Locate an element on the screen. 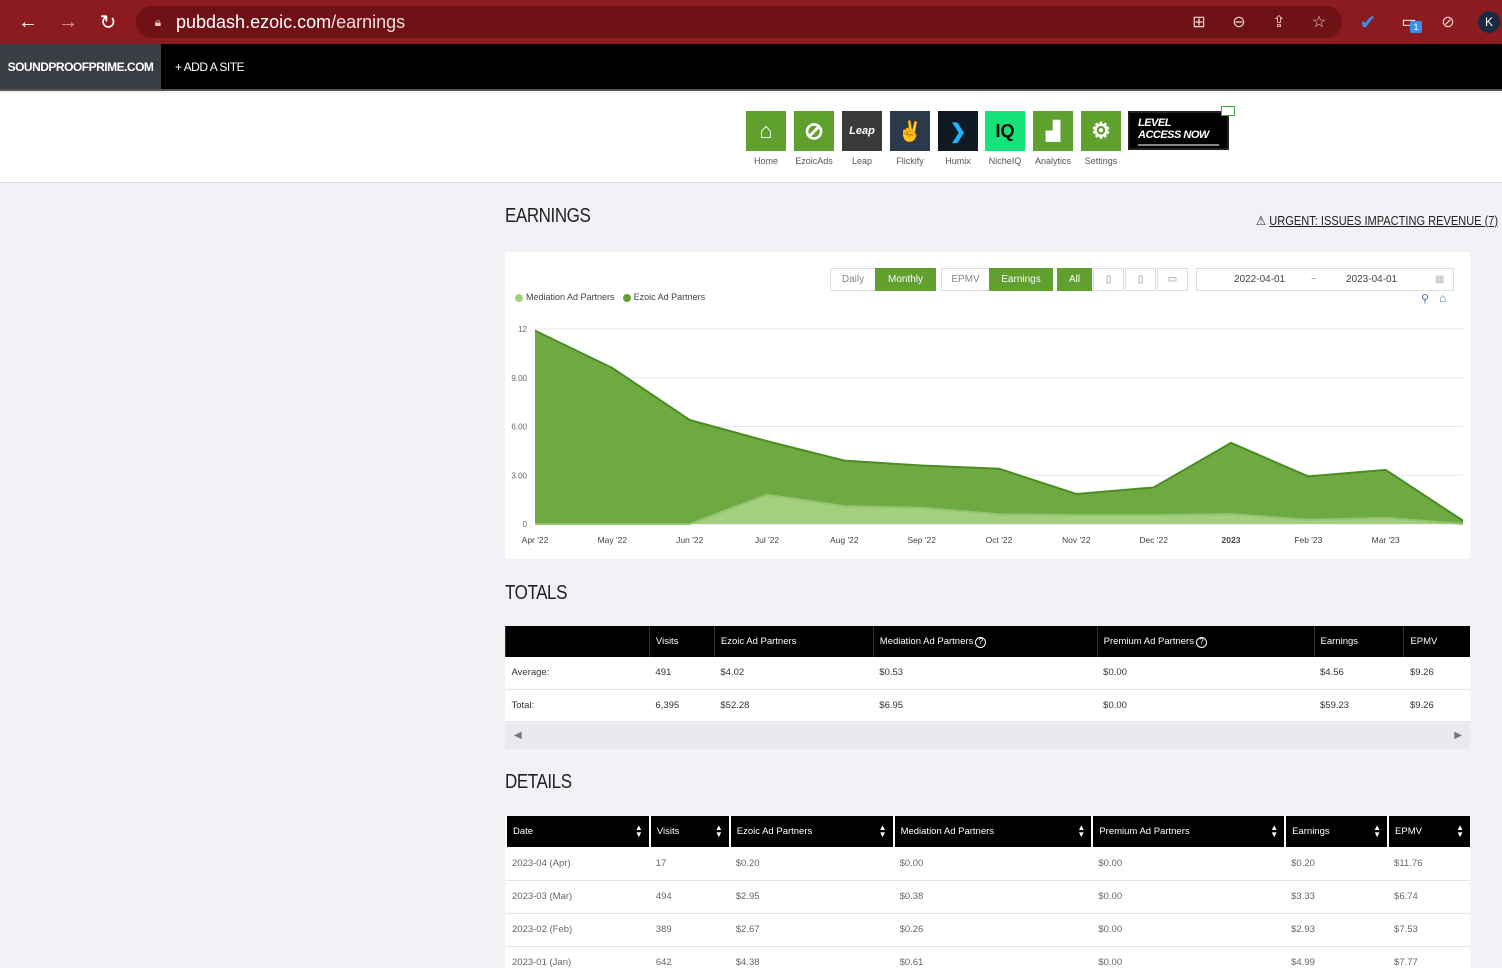 The height and width of the screenshot is (968, 1502). checkmark-extension-icon: ✔ is located at coordinates (1368, 22).